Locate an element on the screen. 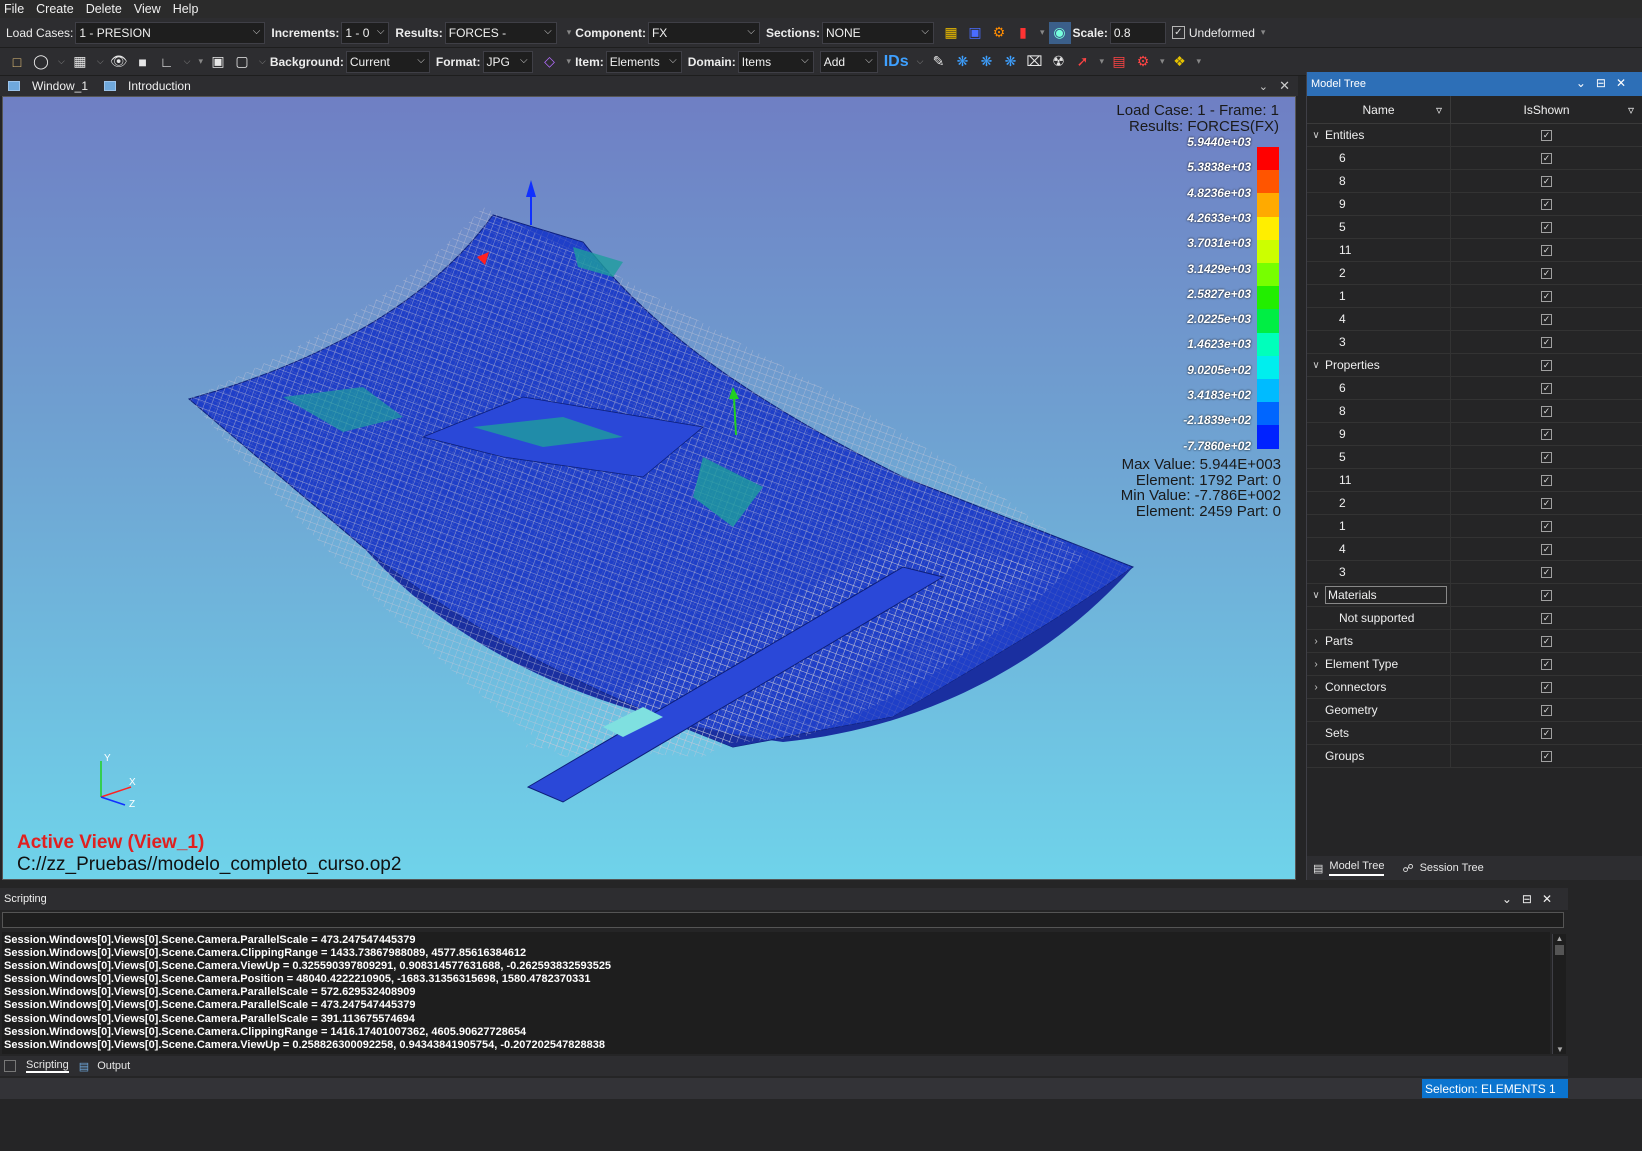 Image resolution: width=1642 pixels, height=1151 pixels. tree-row: › Element Type ✓ is located at coordinates (1474, 664).